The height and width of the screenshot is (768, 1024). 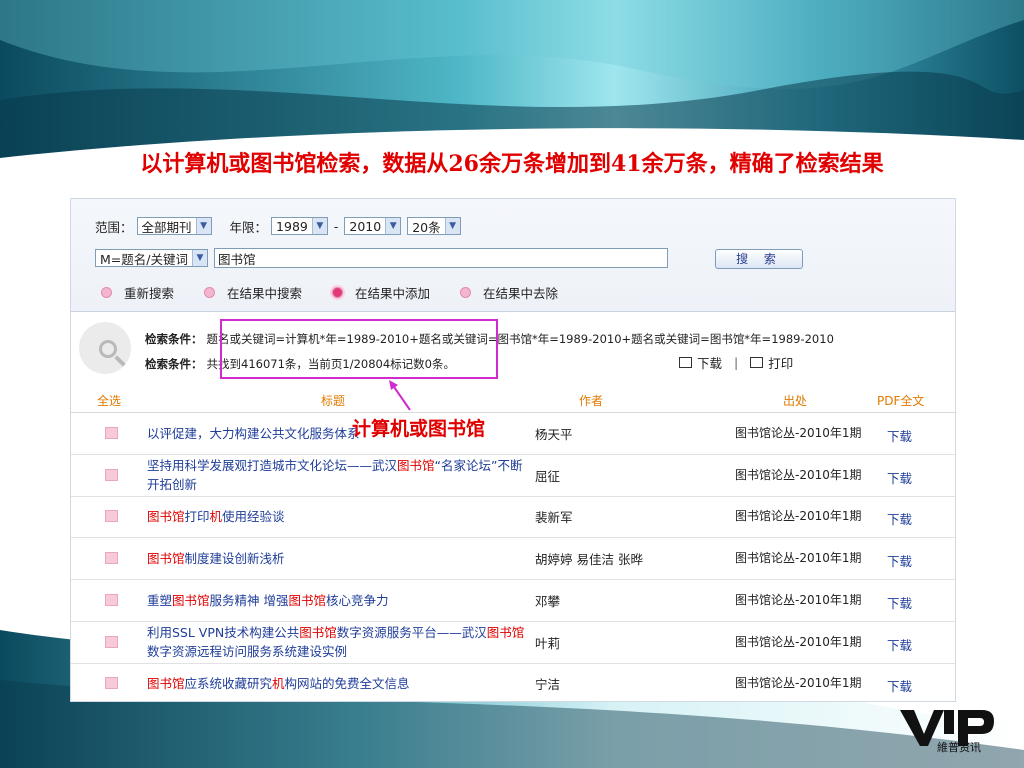 I want to click on author-cell: 宁洁, so click(x=548, y=685).